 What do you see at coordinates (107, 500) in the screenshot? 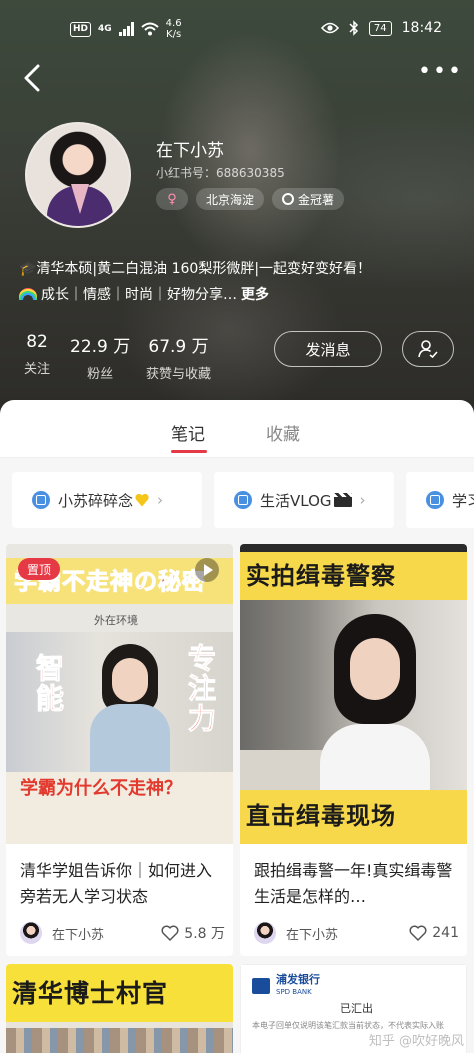
I see `collection-item-1: 小苏碎碎念 ›` at bounding box center [107, 500].